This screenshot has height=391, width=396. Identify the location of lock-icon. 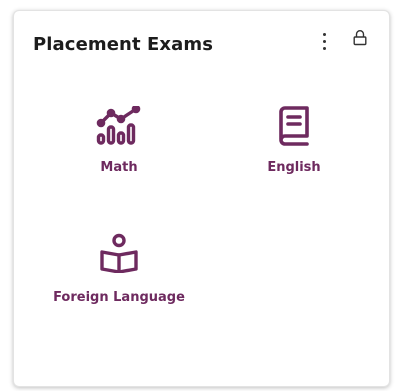
(360, 38).